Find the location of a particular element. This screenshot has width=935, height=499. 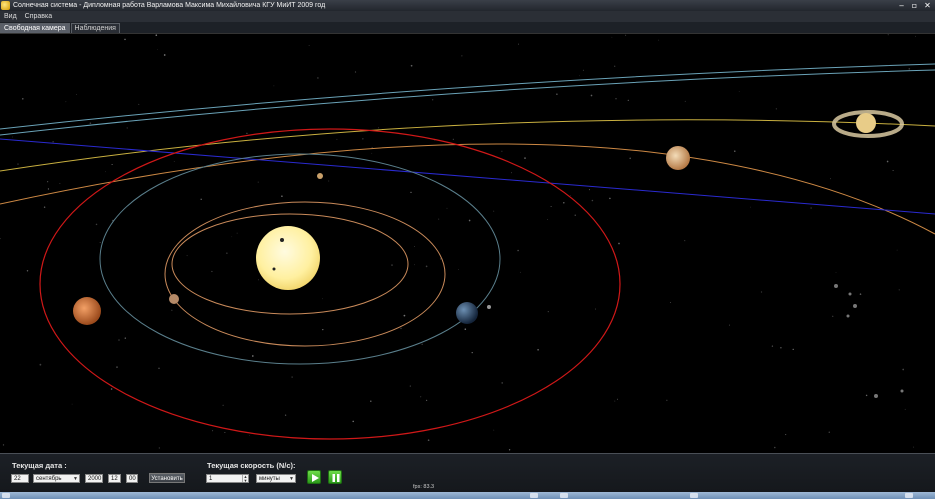

planet-venus is located at coordinates (174, 299).